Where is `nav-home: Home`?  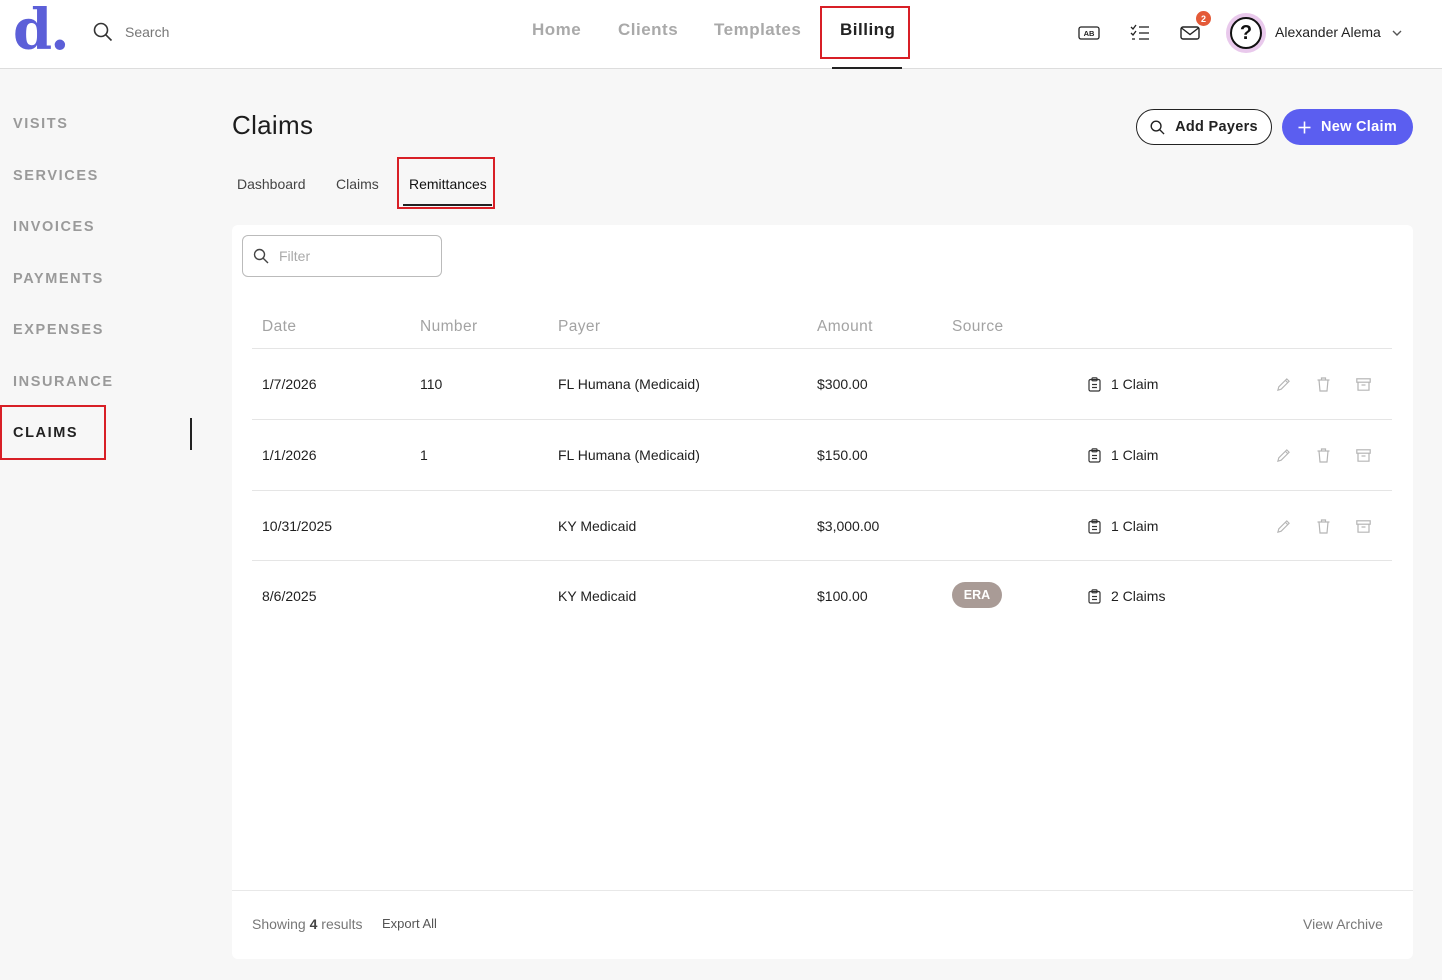
nav-home: Home is located at coordinates (556, 30).